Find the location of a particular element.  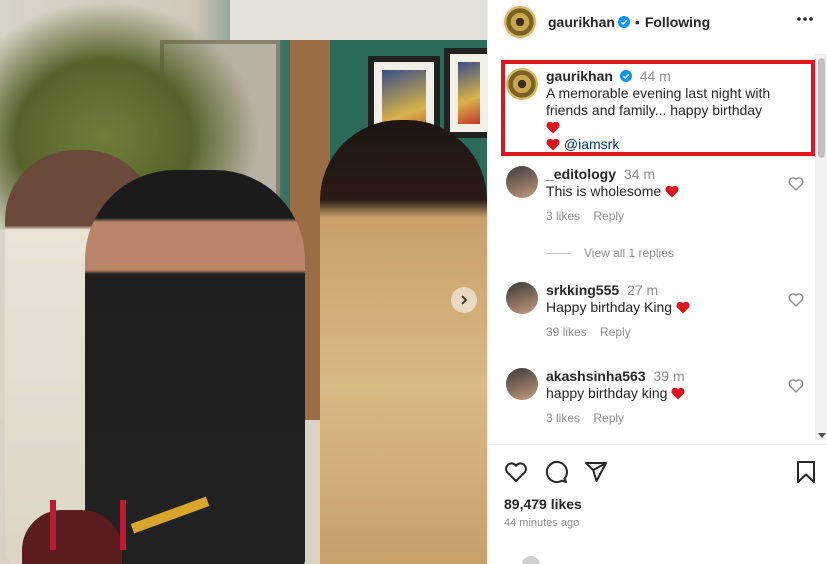

post-actions-bar is located at coordinates (664, 473).